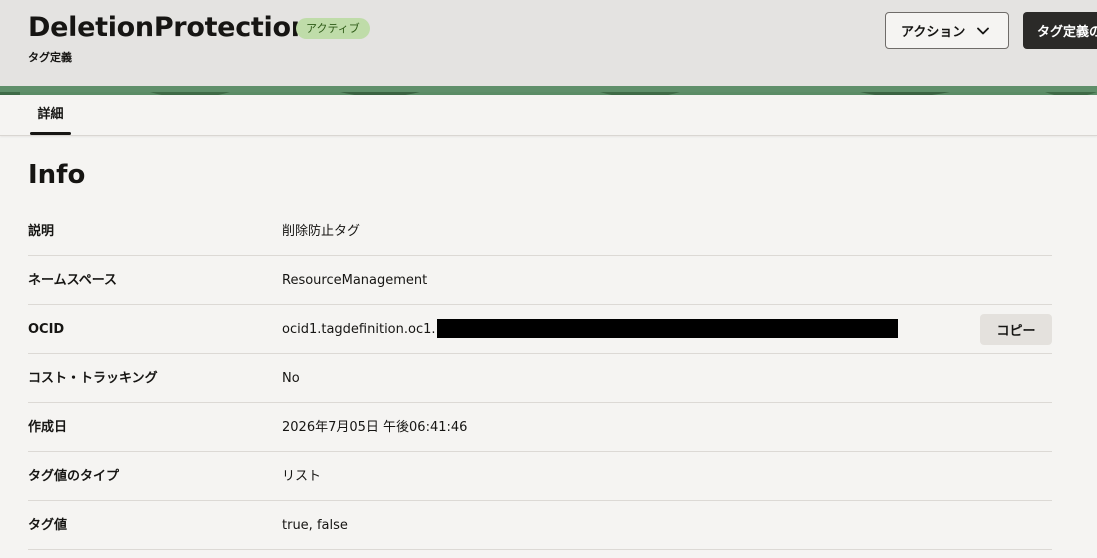 This screenshot has width=1097, height=558. Describe the element at coordinates (983, 30) in the screenshot. I see `chevron-down-icon` at that location.